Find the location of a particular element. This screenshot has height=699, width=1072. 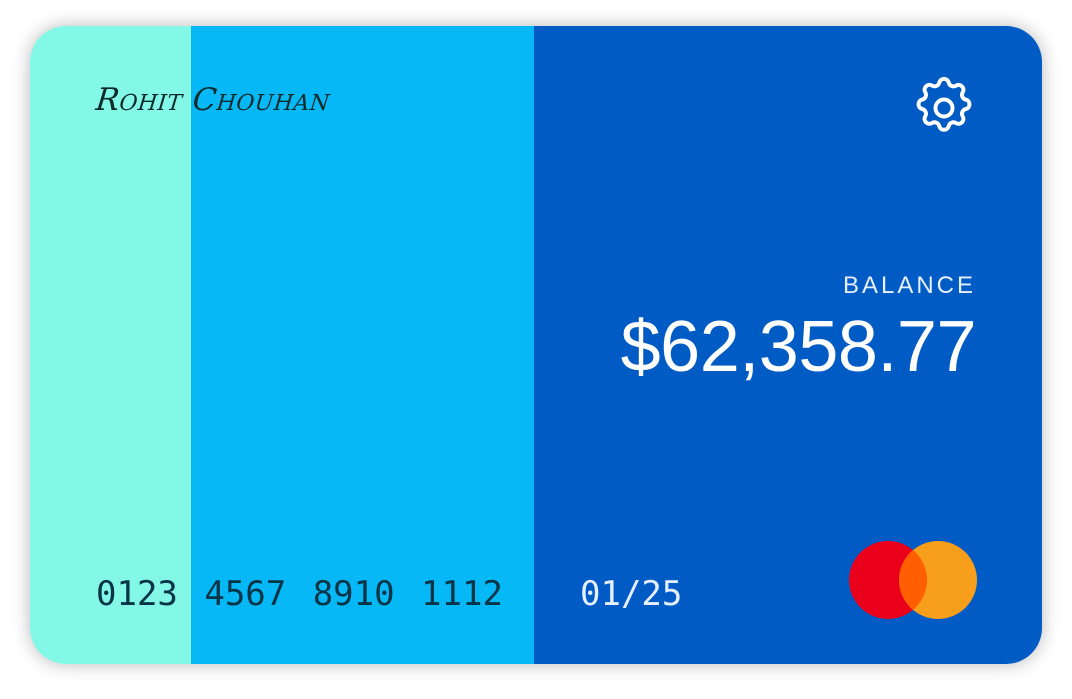

card-stripe-left is located at coordinates (110, 345).